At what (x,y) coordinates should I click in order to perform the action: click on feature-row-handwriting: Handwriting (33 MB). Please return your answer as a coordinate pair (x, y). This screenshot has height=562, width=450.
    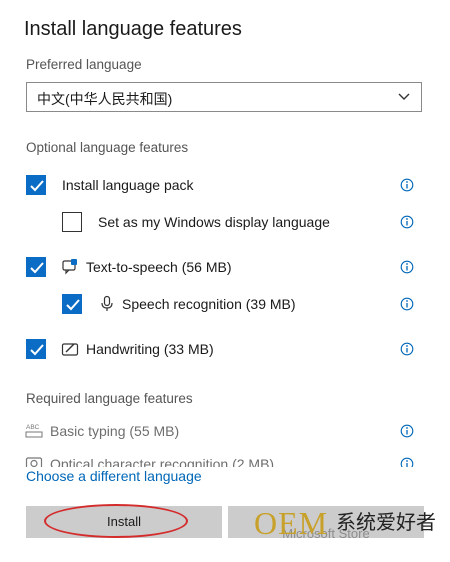
    Looking at the image, I should click on (225, 349).